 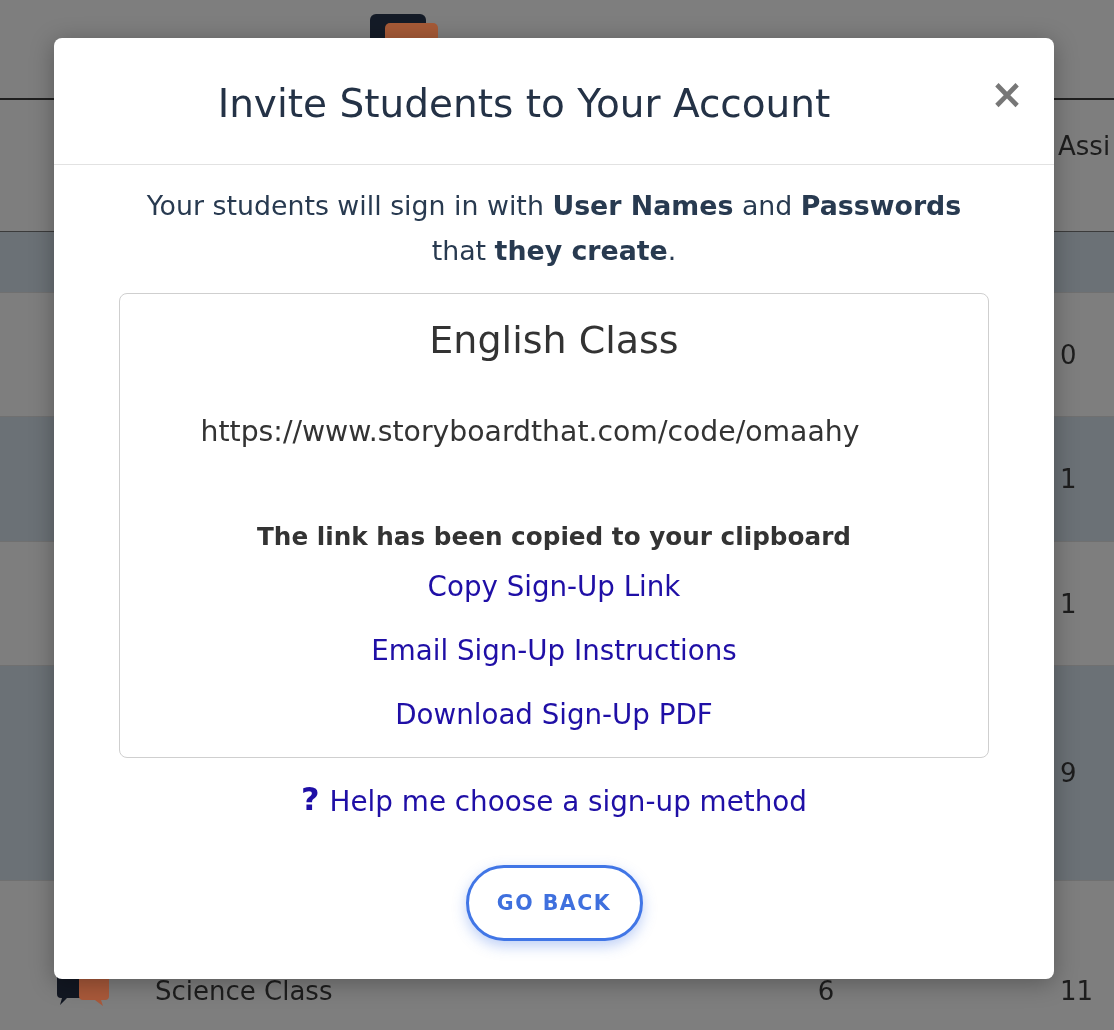 What do you see at coordinates (554, 903) in the screenshot?
I see `go-back-button: GO BACK` at bounding box center [554, 903].